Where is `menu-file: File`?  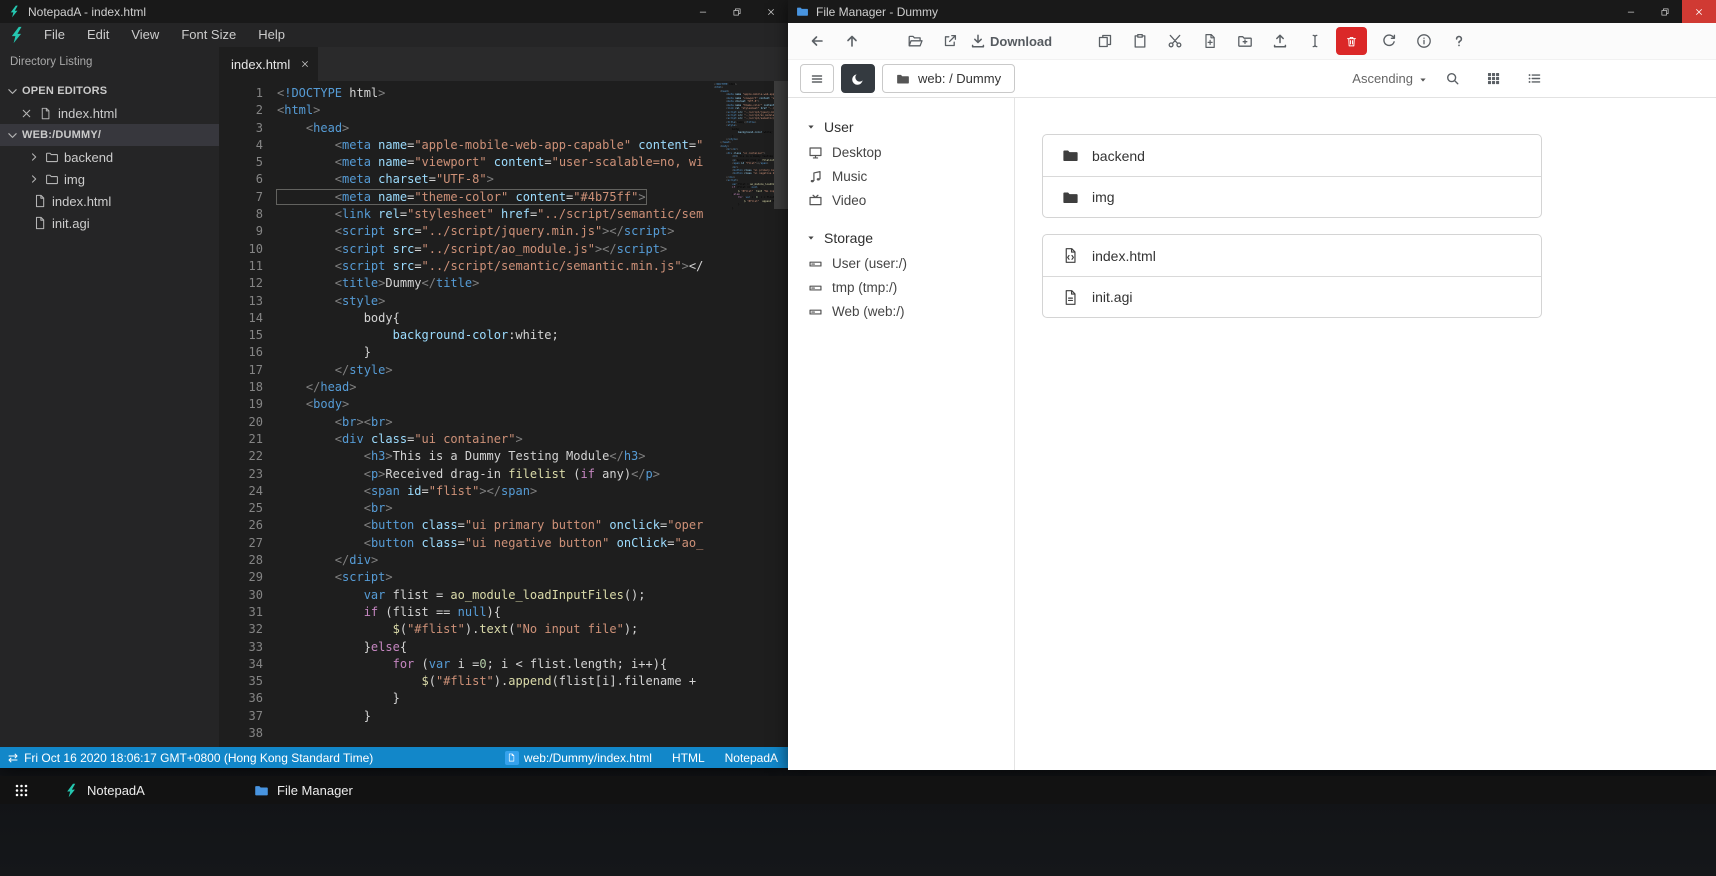 menu-file: File is located at coordinates (54, 35).